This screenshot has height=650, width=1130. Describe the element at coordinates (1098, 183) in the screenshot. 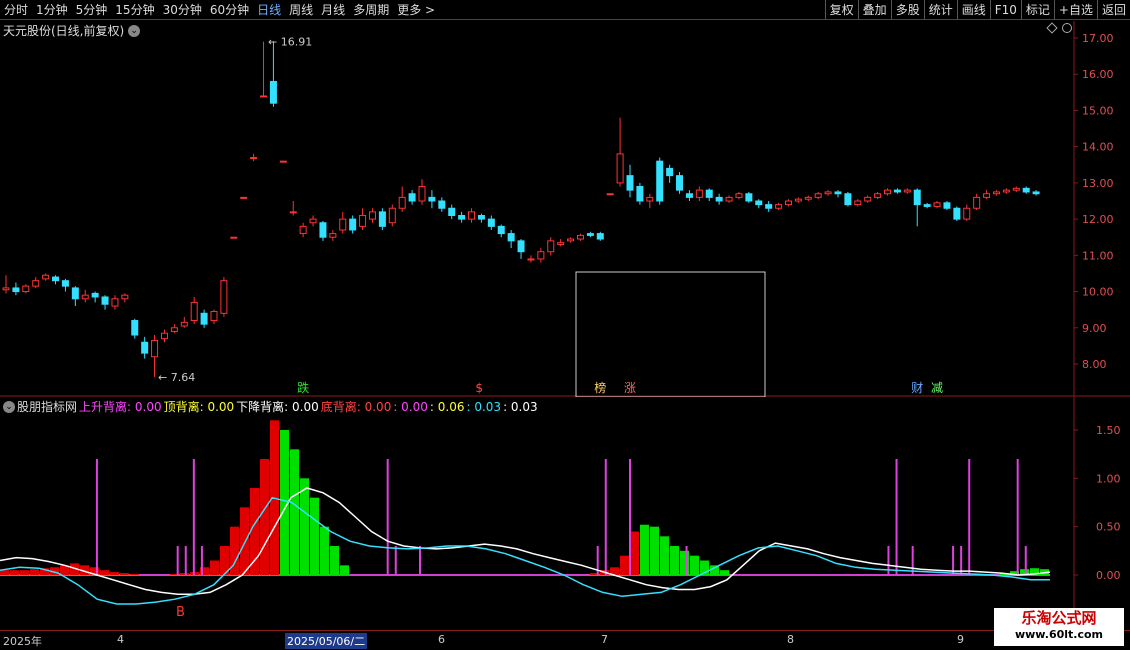

I see `price-tick-label: 13.00` at that location.